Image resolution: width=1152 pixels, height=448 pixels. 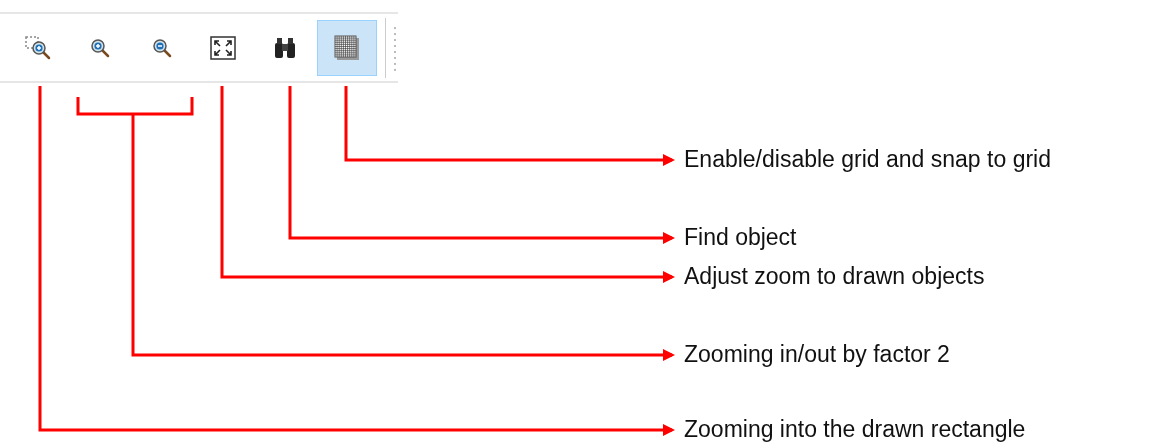 What do you see at coordinates (834, 276) in the screenshot?
I see `callout-label: Adjust zoom to drawn objects` at bounding box center [834, 276].